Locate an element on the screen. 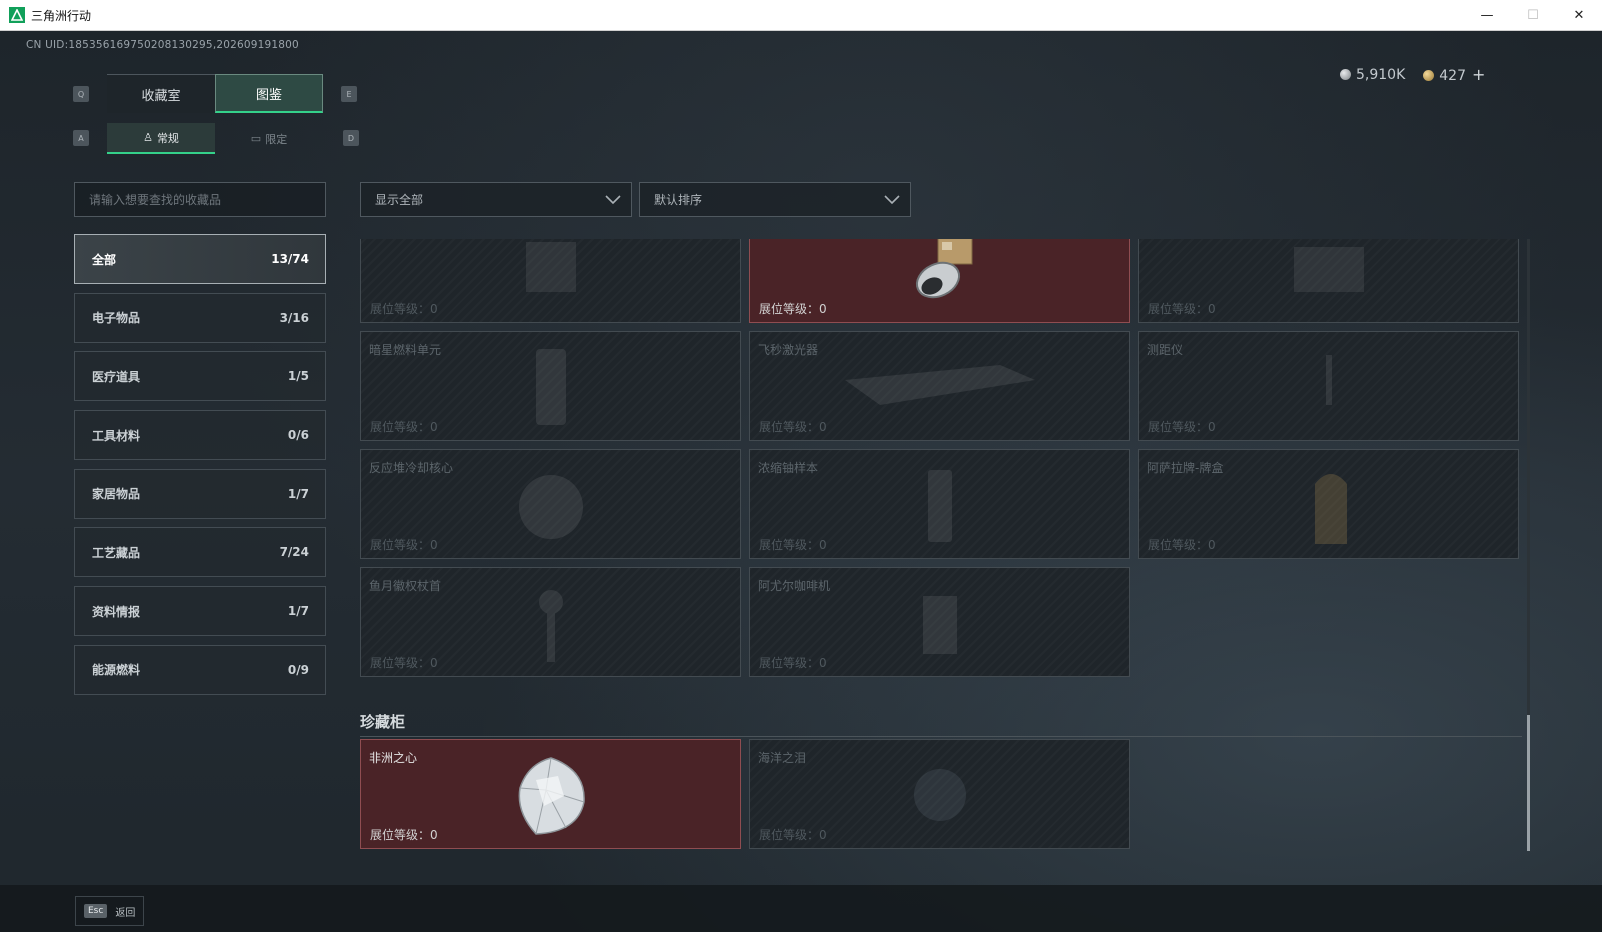  sort-dropdown: 默认排序 is located at coordinates (775, 199).